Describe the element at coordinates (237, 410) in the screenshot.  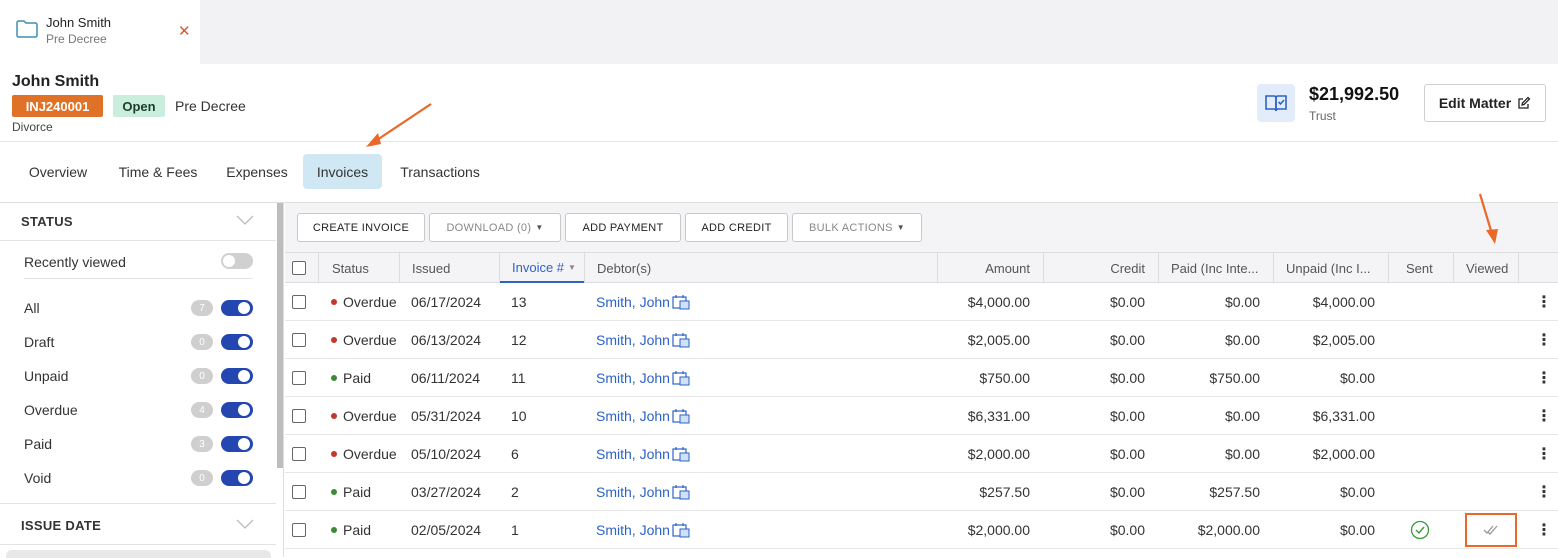
I see `filter-toggle-overdue` at that location.